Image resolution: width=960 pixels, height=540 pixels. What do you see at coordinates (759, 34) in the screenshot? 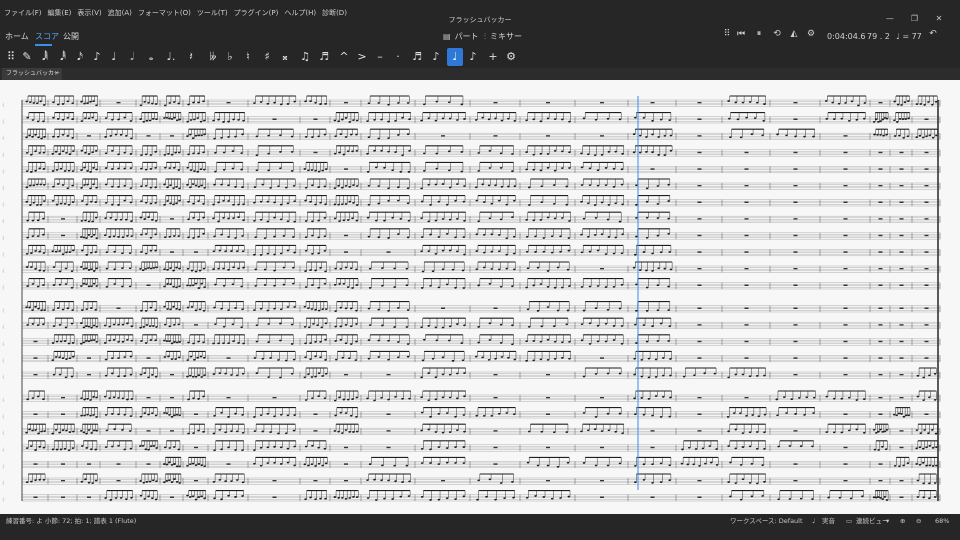
I see `play-button: ⏸` at bounding box center [759, 34].